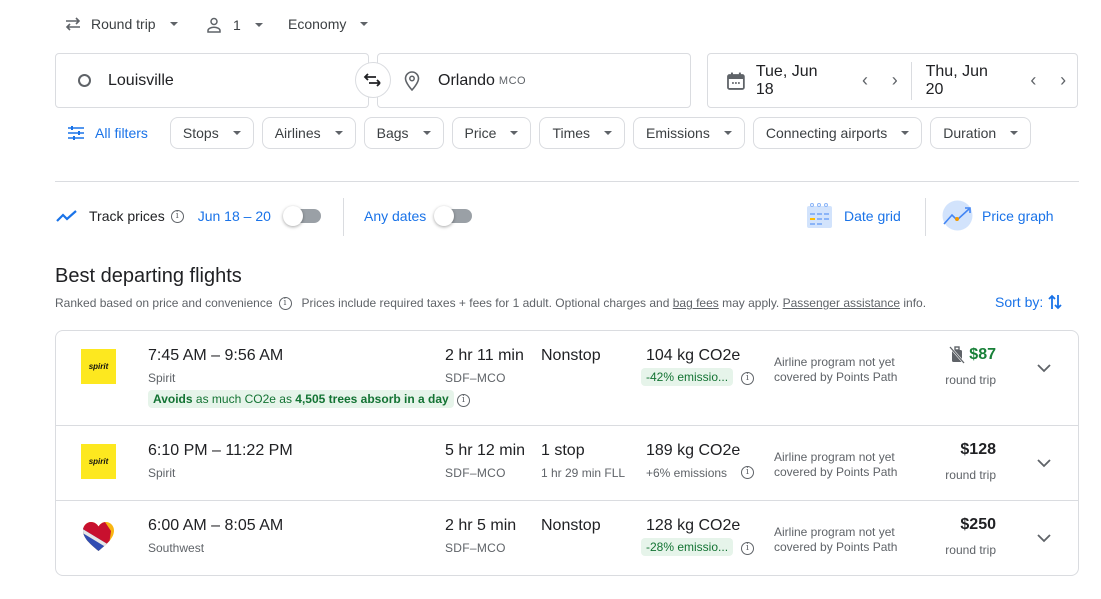 Image resolution: width=1101 pixels, height=599 pixels. What do you see at coordinates (512, 80) in the screenshot?
I see `destination-code: MCO` at bounding box center [512, 80].